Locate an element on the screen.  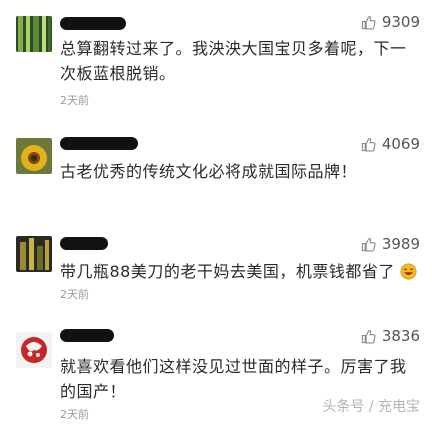
comment-text: 带几瓶88美刀的老干妈去美国，机票钱都省了 is located at coordinates (240, 271).